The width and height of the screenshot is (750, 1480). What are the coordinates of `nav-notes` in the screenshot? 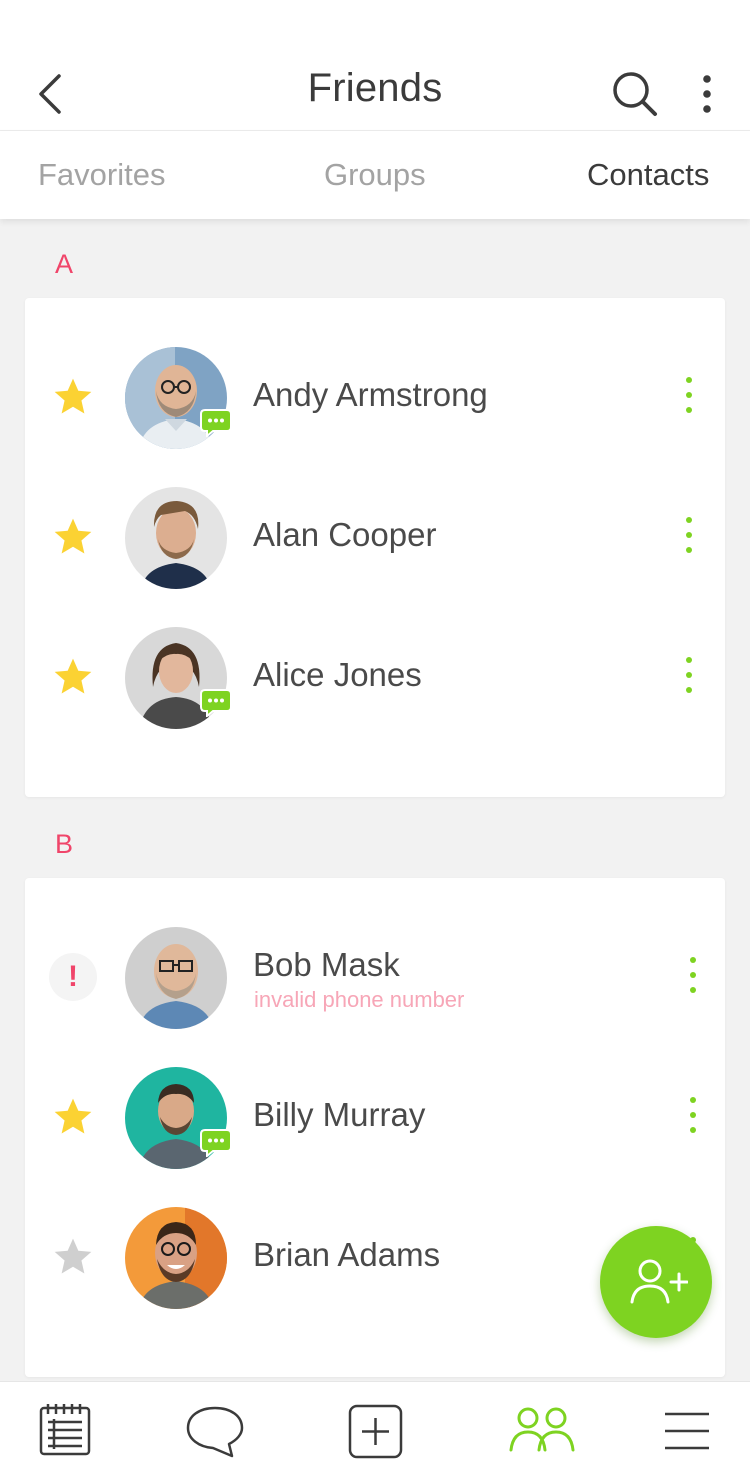 It's located at (65, 1432).